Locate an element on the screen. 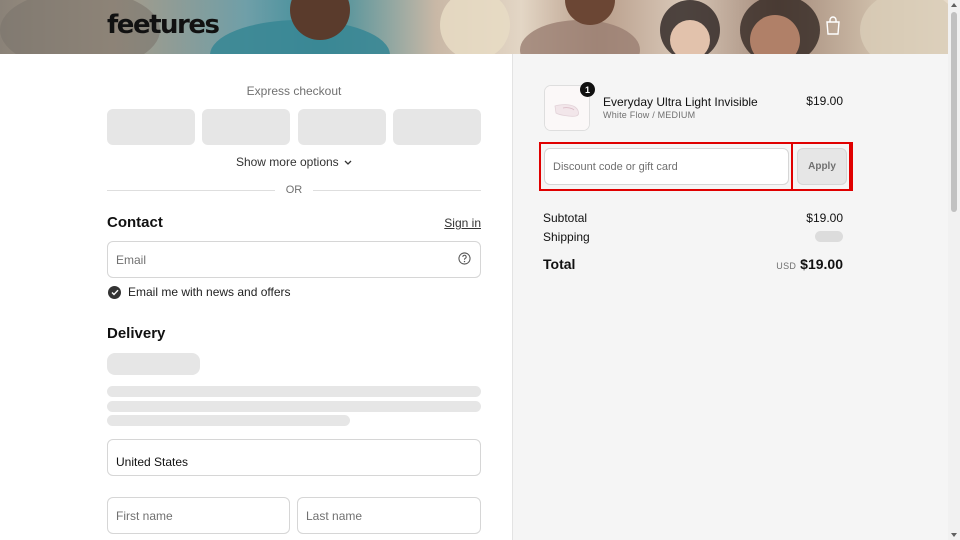  email-field is located at coordinates (294, 259).